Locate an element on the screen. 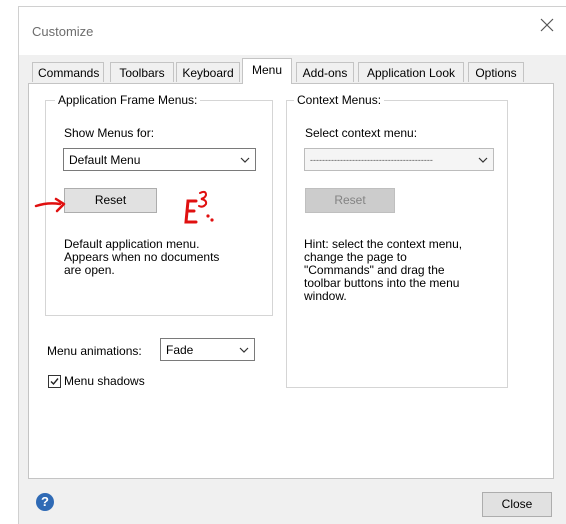 Image resolution: width=566 pixels, height=524 pixels. tab-label: Toolbars is located at coordinates (142, 73).